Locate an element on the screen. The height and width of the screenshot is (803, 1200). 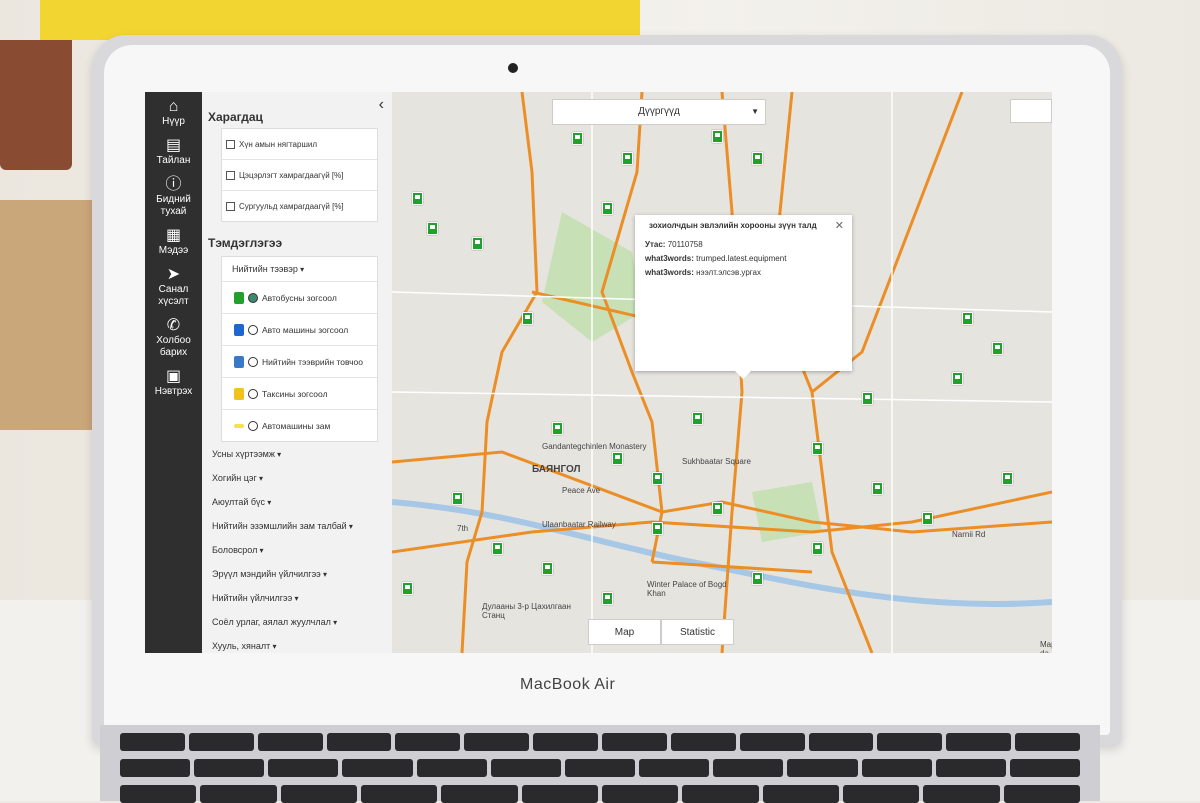
login-icon: ▣ is located at coordinates (173, 376).